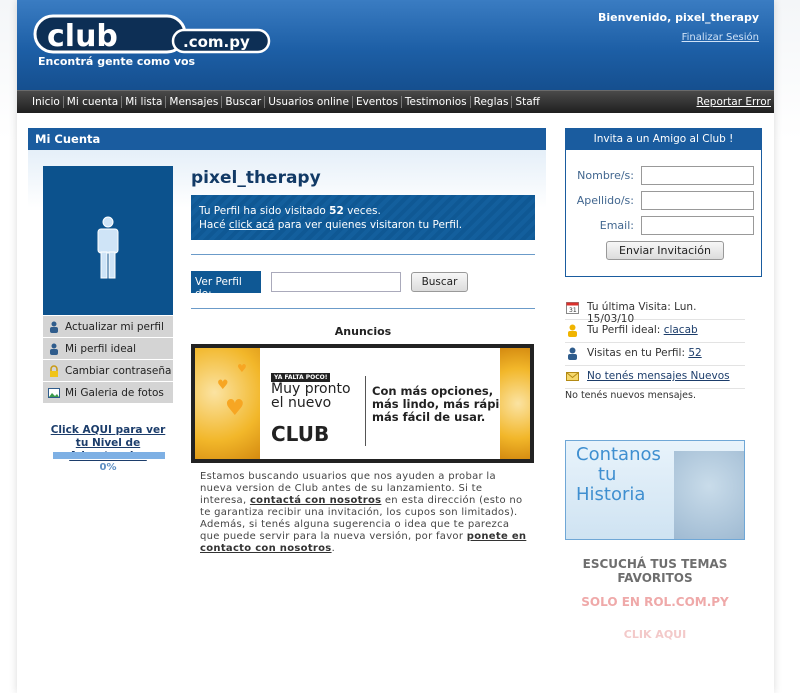  I want to click on visits-hint: Hacé, so click(214, 225).